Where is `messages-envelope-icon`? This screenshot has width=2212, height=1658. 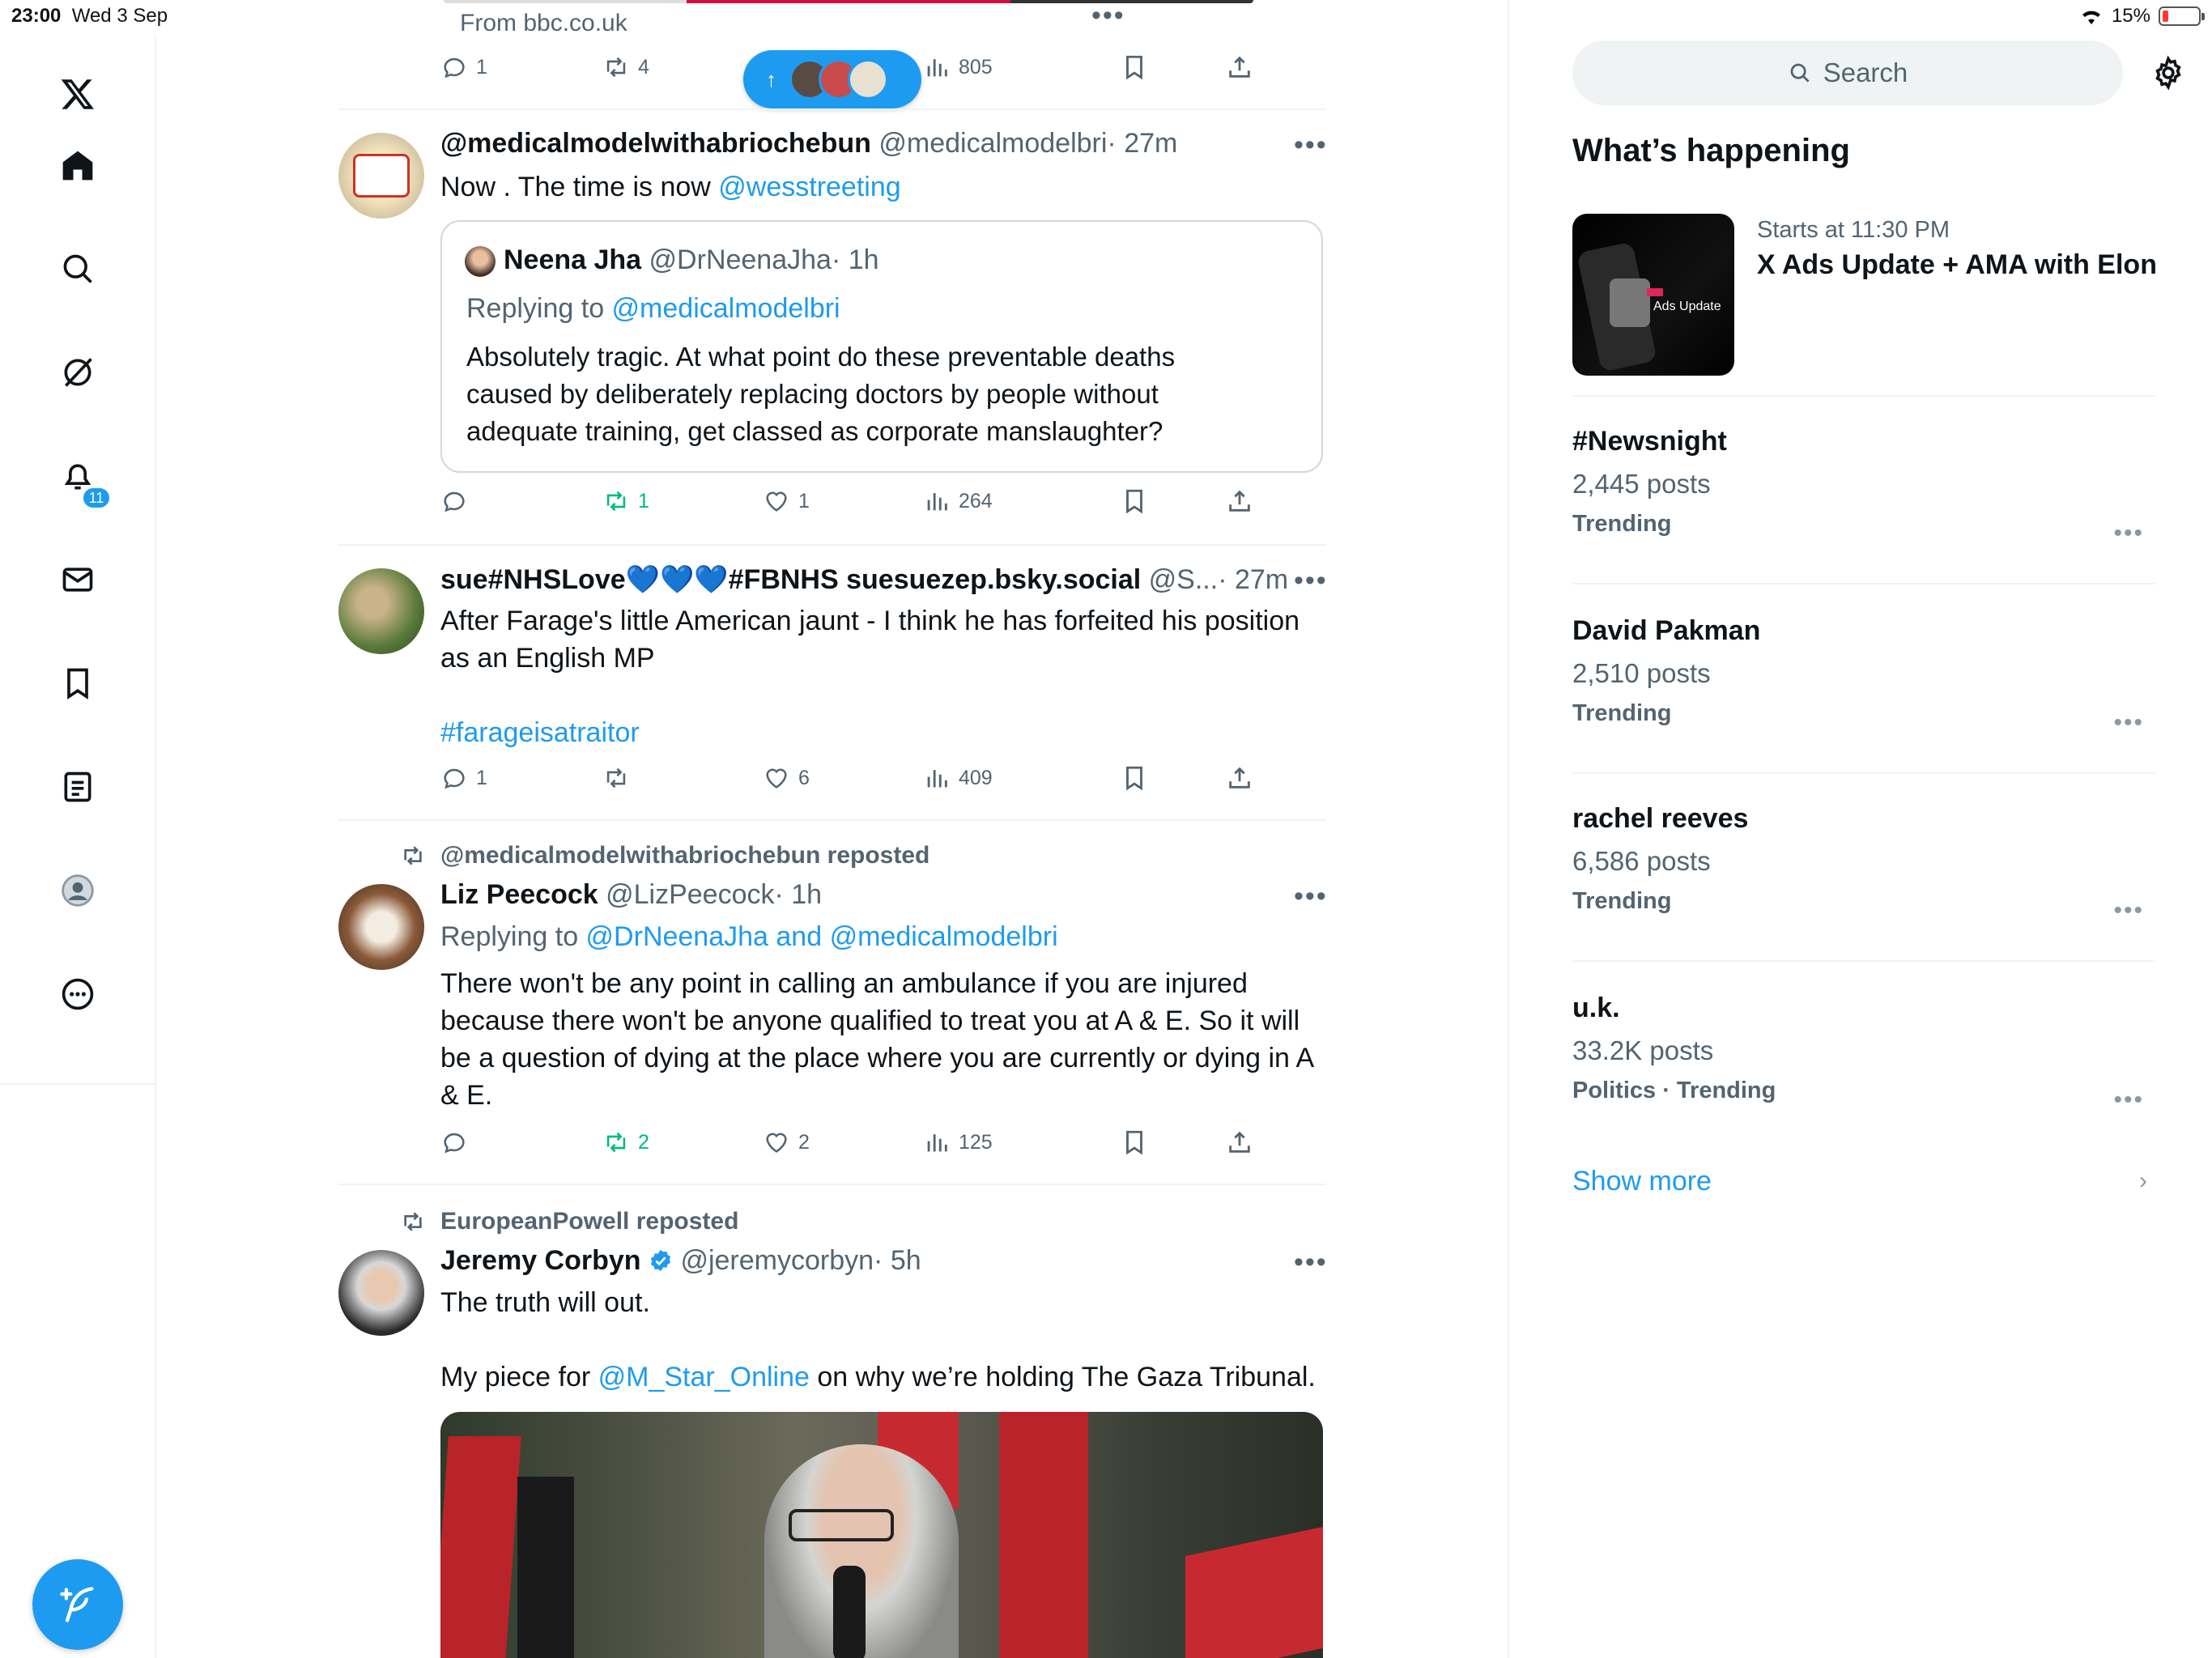 messages-envelope-icon is located at coordinates (77, 579).